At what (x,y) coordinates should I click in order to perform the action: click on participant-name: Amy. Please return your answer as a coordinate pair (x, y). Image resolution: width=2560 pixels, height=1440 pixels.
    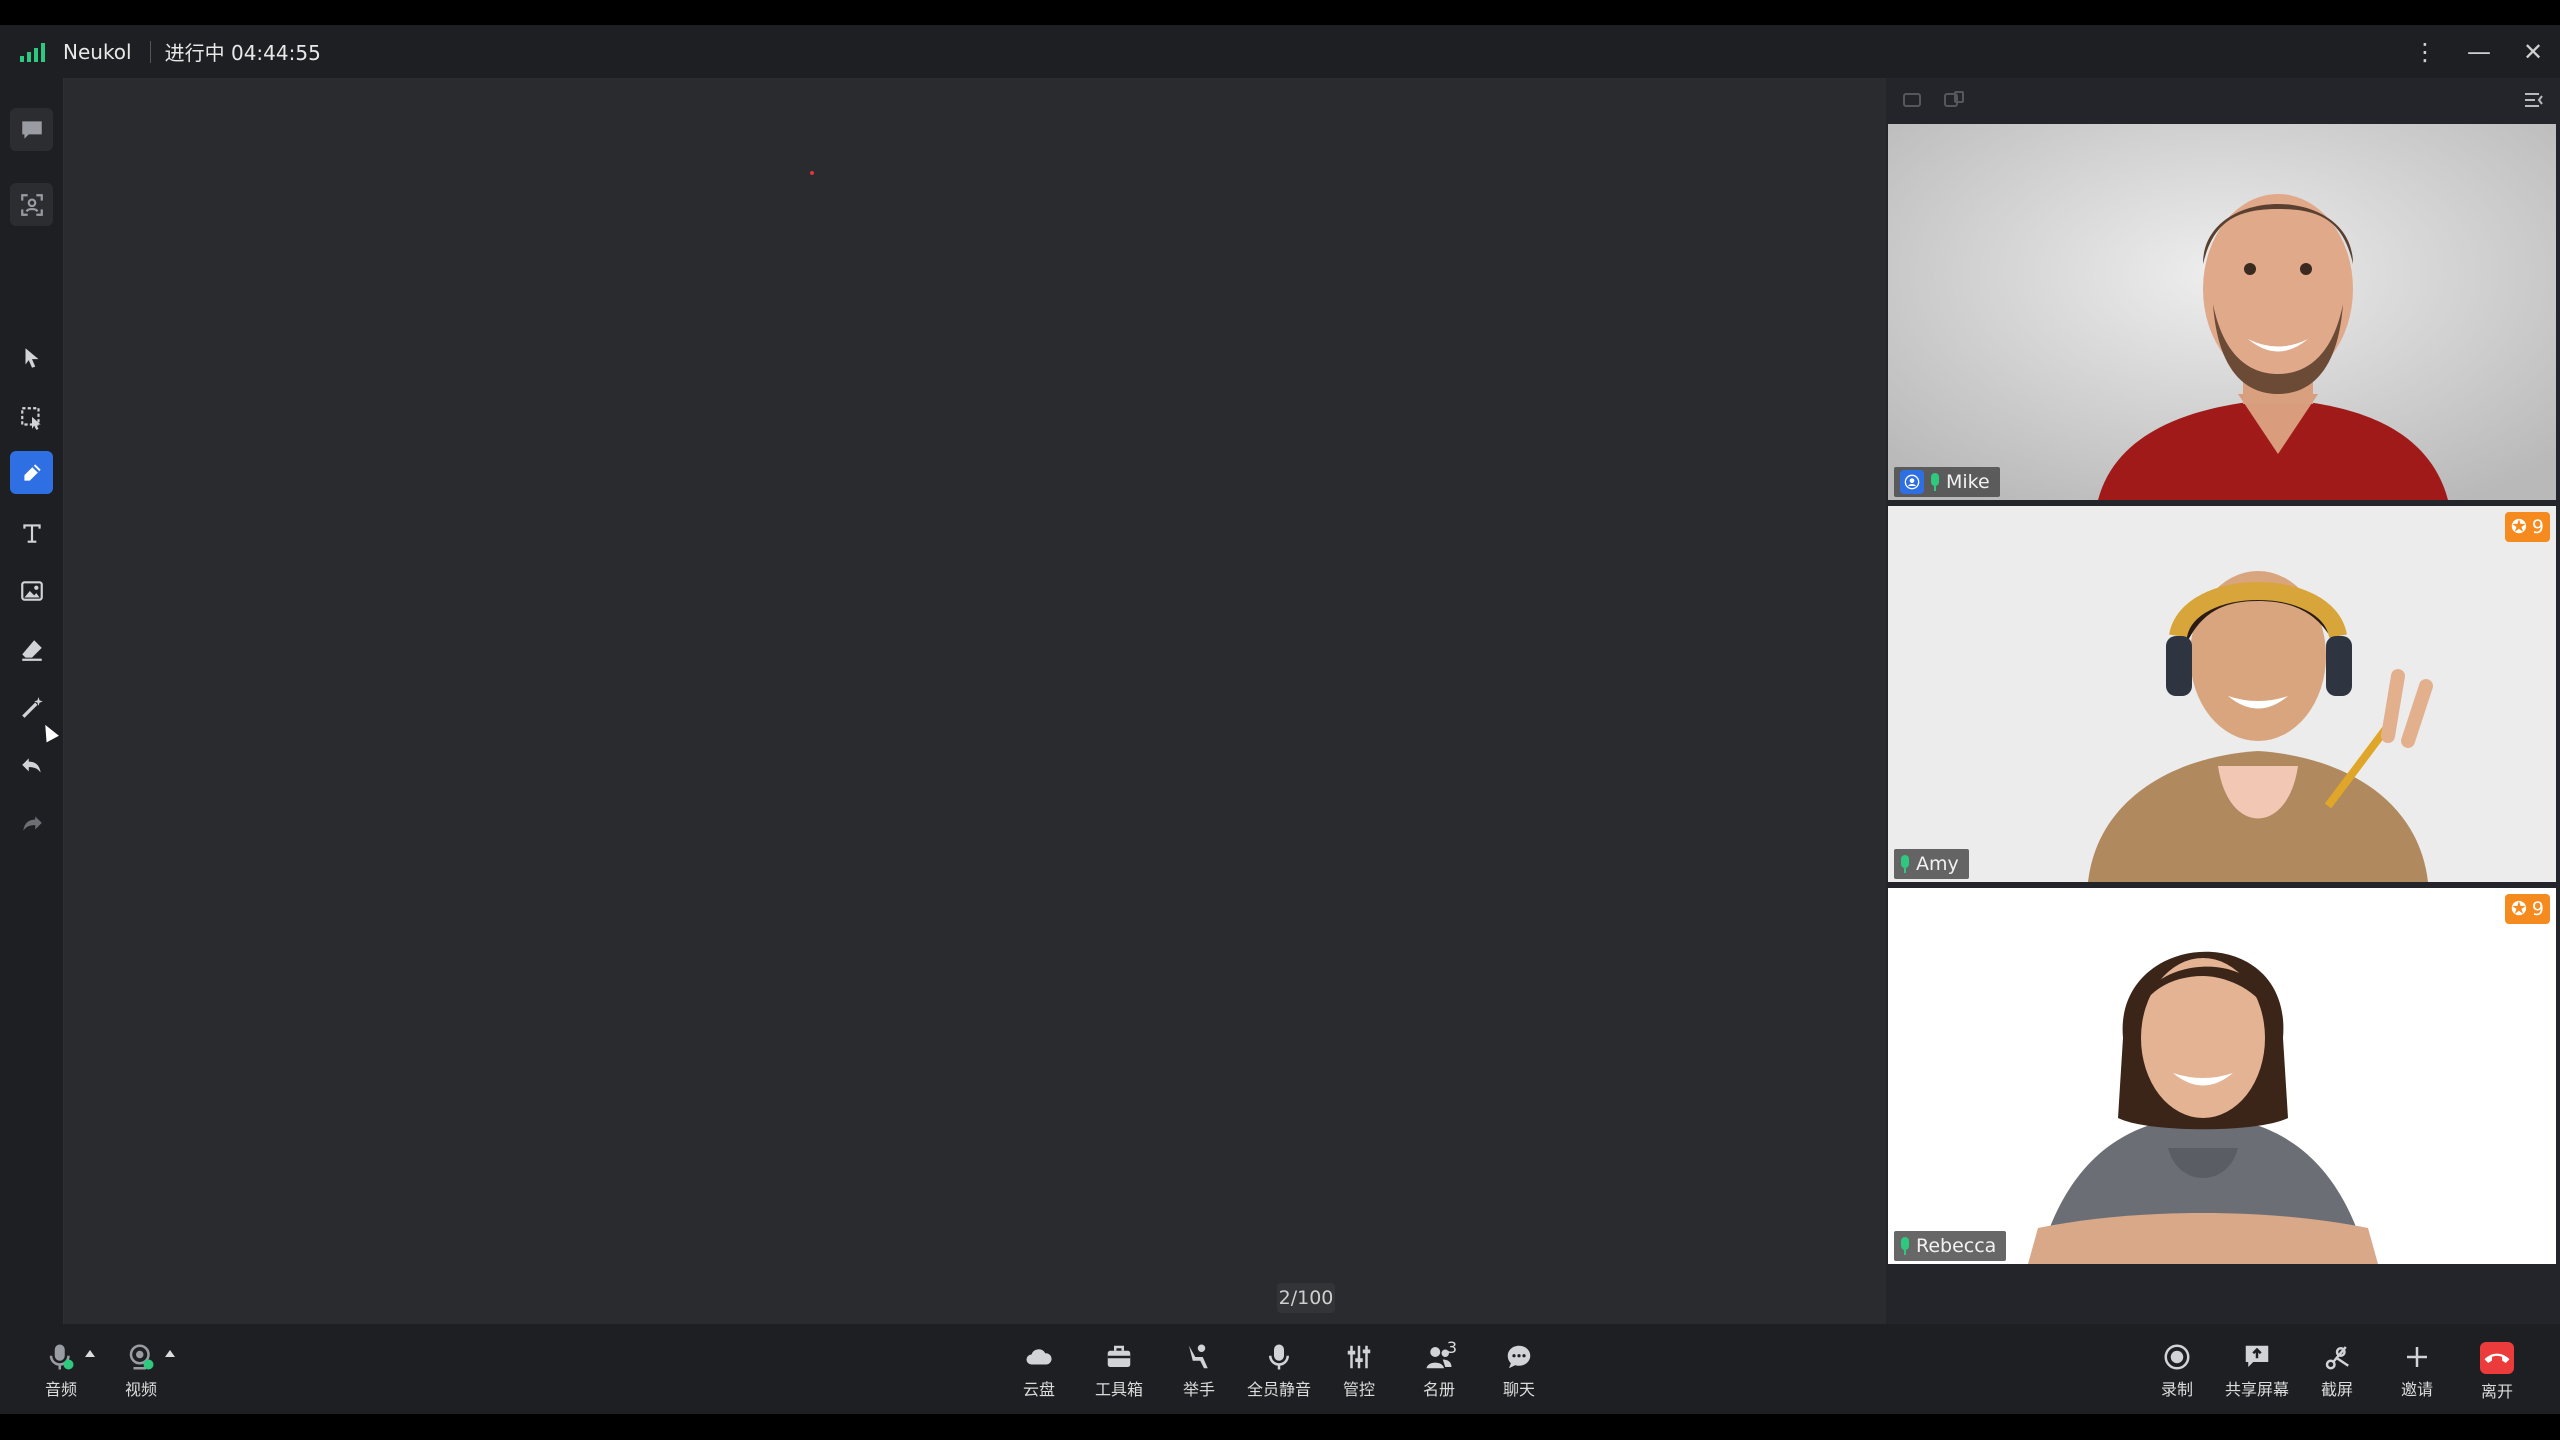
    Looking at the image, I should click on (1937, 864).